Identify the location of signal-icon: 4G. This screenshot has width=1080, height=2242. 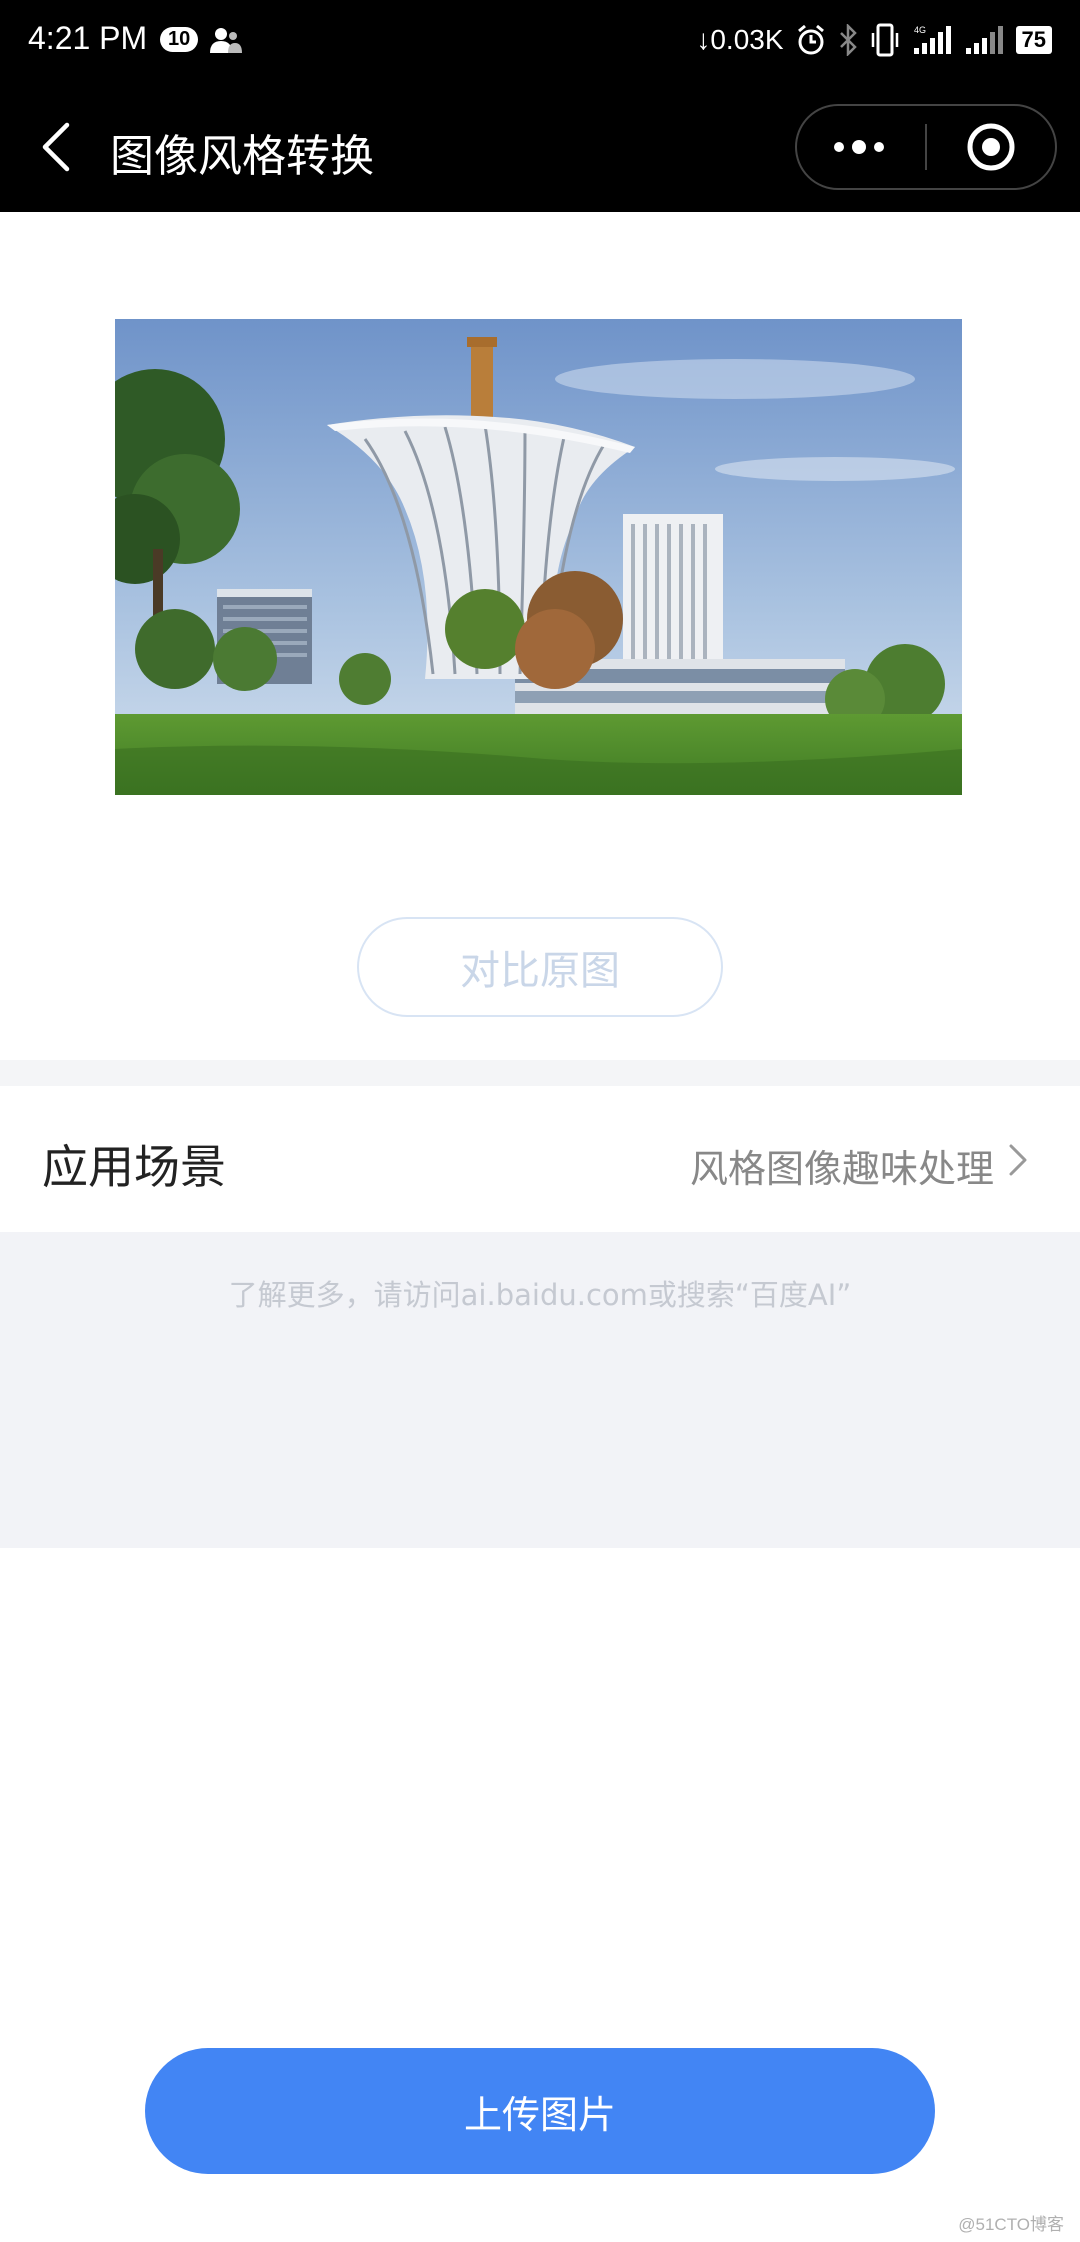
(932, 39).